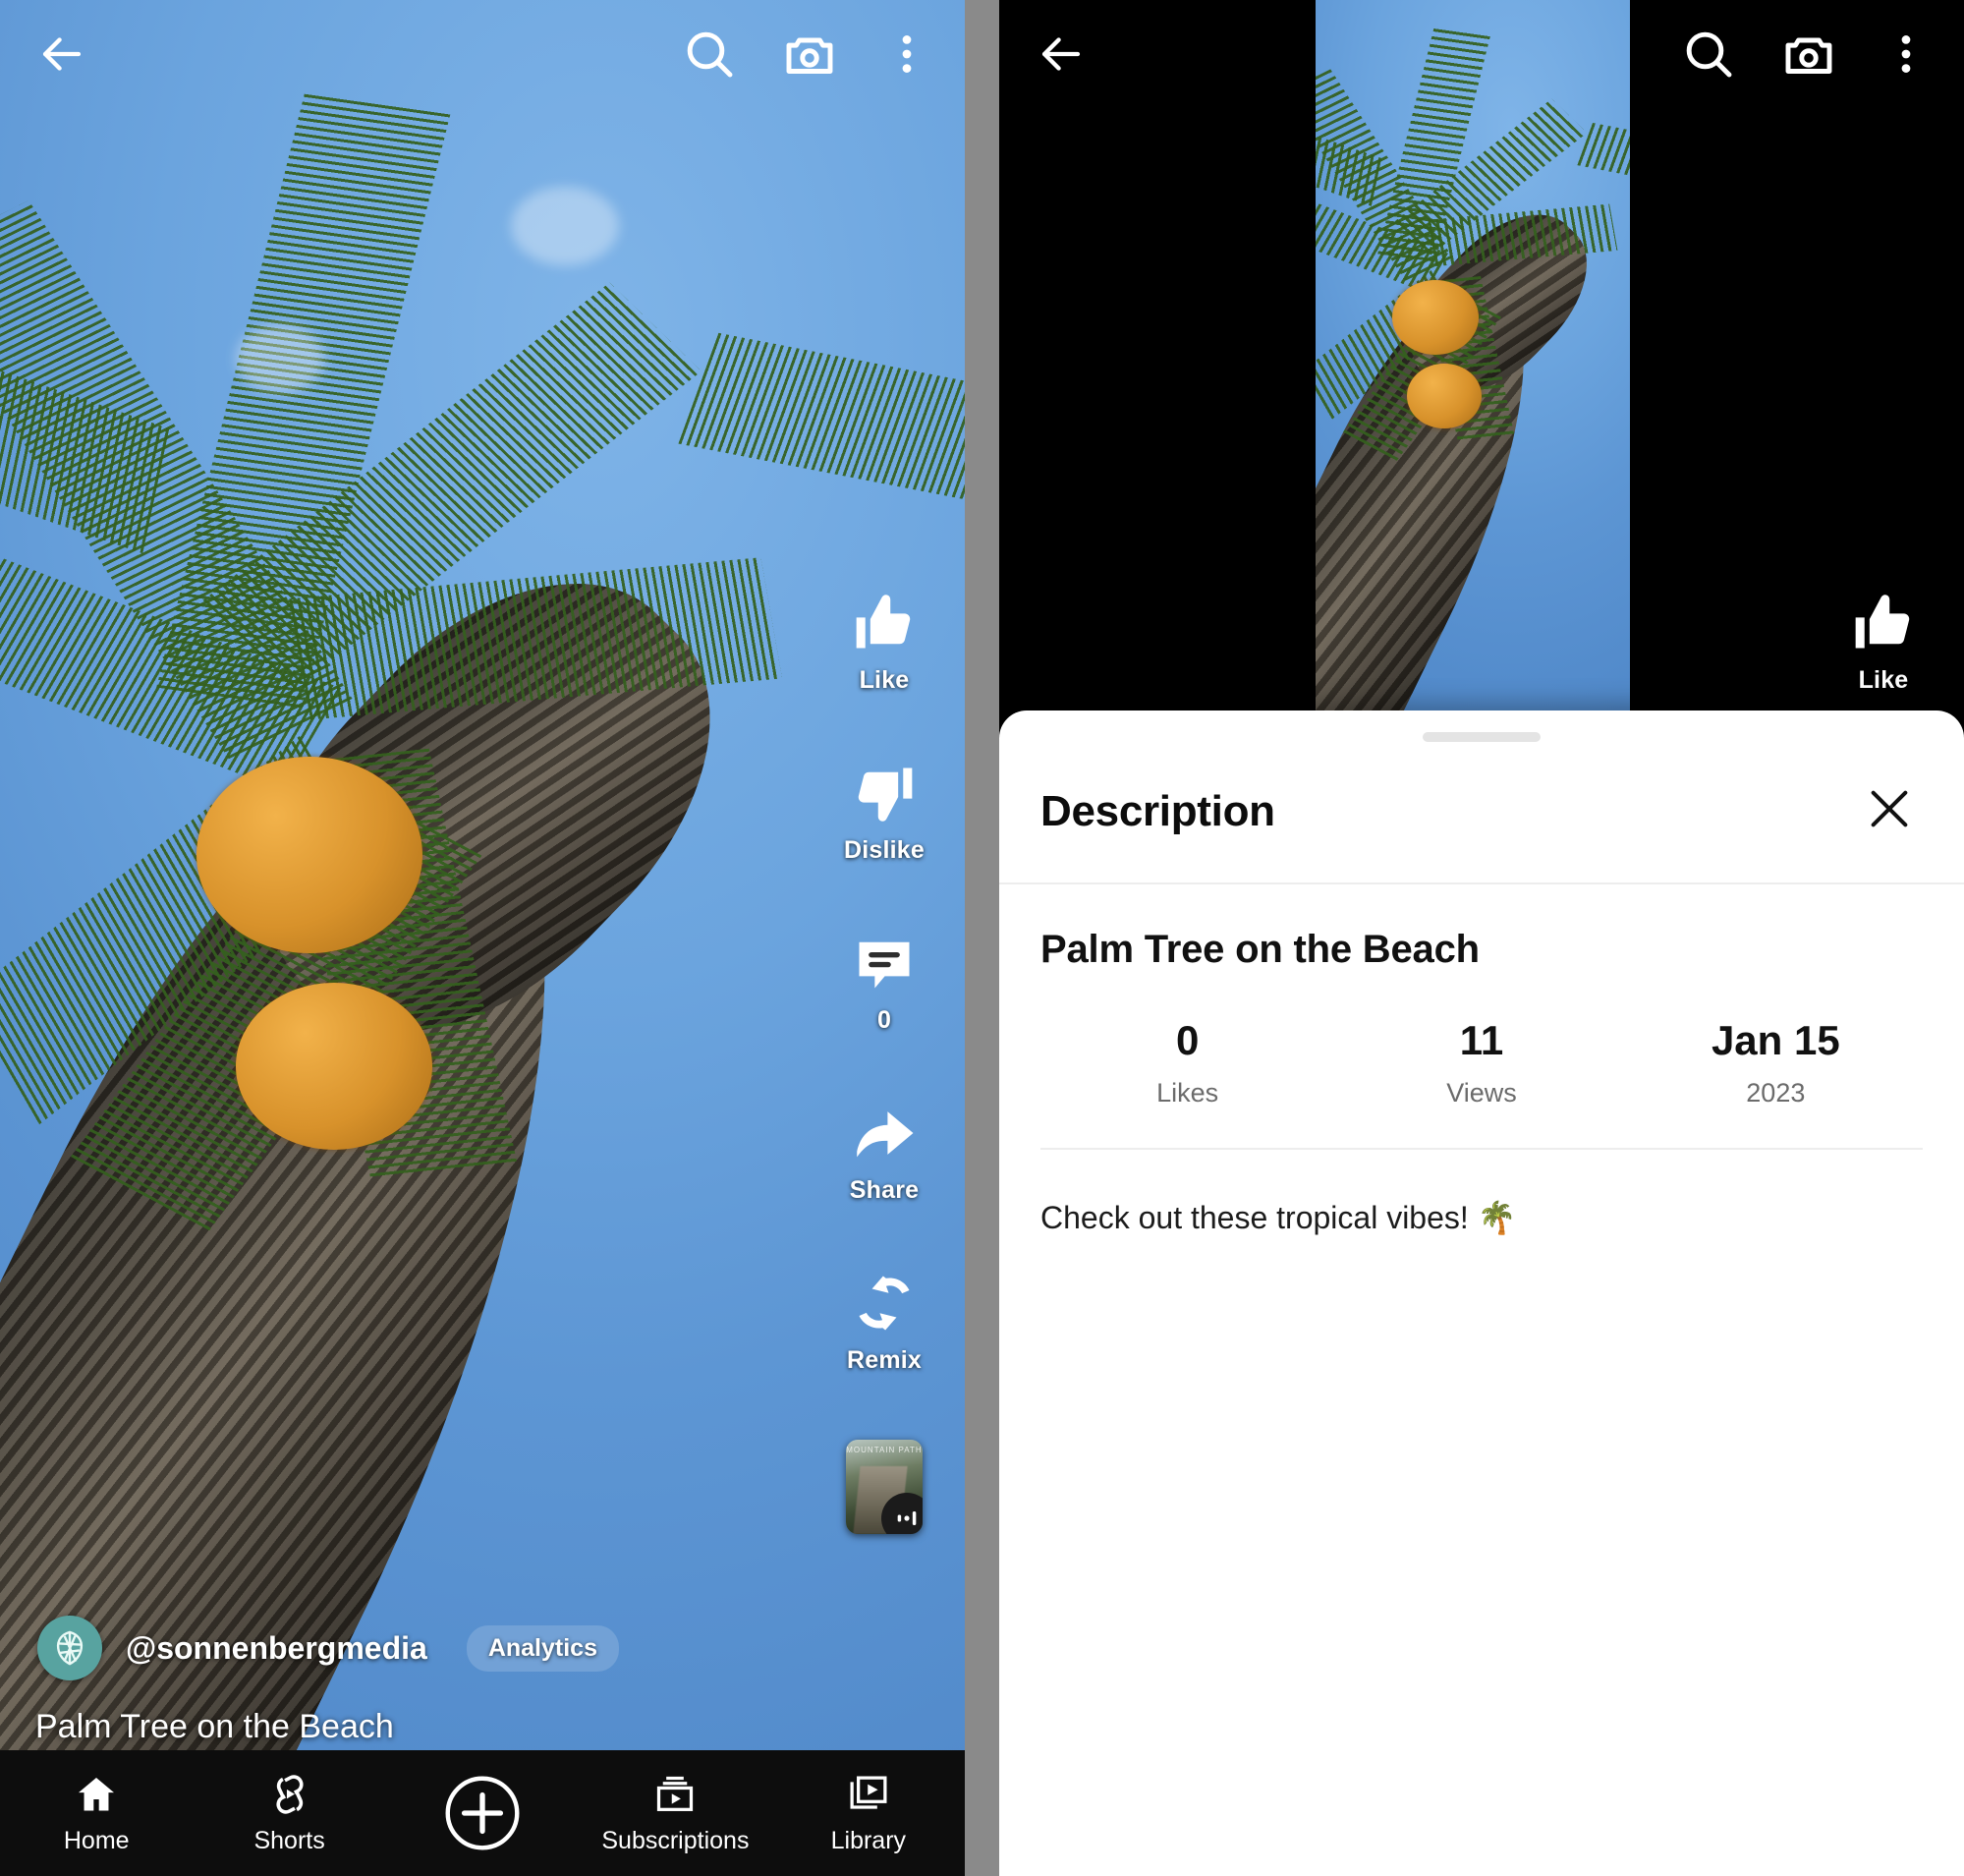 Image resolution: width=1964 pixels, height=1876 pixels. I want to click on video-stats: 0 Likes 11 Views Jan 15 2023, so click(1482, 1082).